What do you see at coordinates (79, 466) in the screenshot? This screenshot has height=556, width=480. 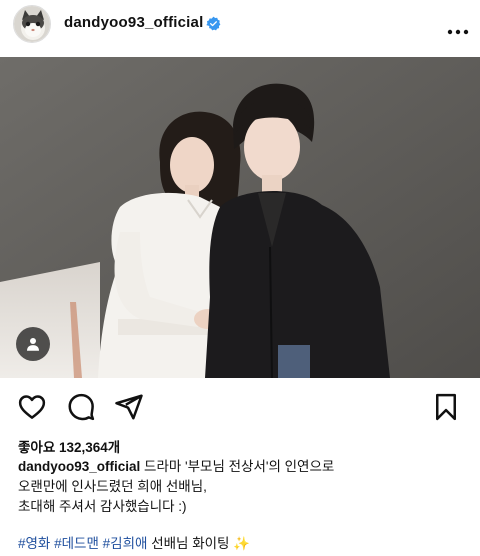 I see `caption-username: dandyoo93_official` at bounding box center [79, 466].